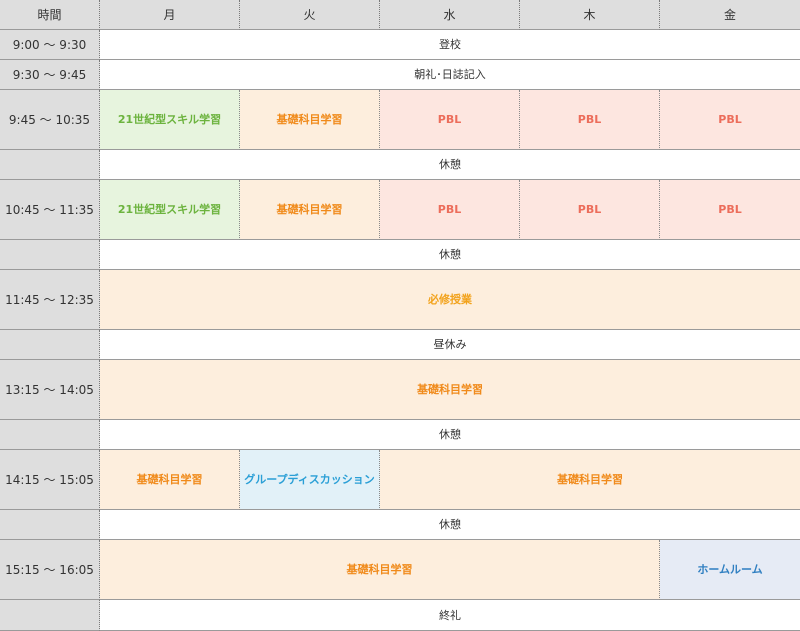 The image size is (800, 631). What do you see at coordinates (450, 300) in the screenshot?
I see `class-cell: 必修授業` at bounding box center [450, 300].